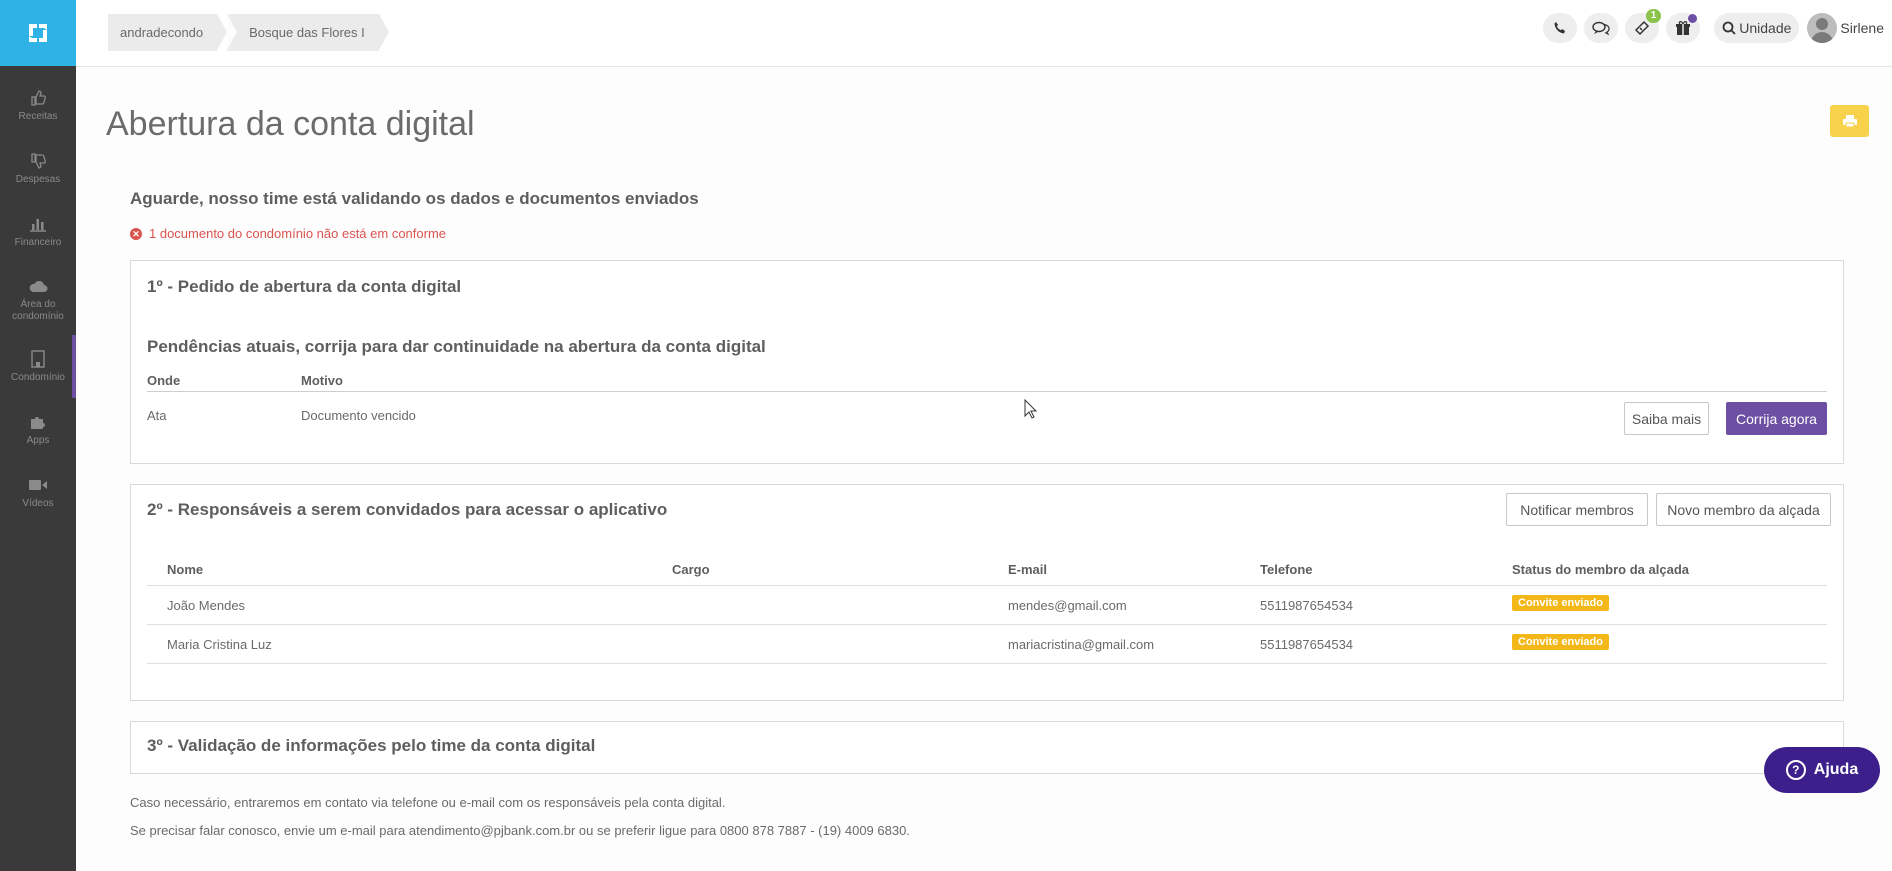 The width and height of the screenshot is (1892, 871). I want to click on sidebar-item-label: Condomínio, so click(38, 377).